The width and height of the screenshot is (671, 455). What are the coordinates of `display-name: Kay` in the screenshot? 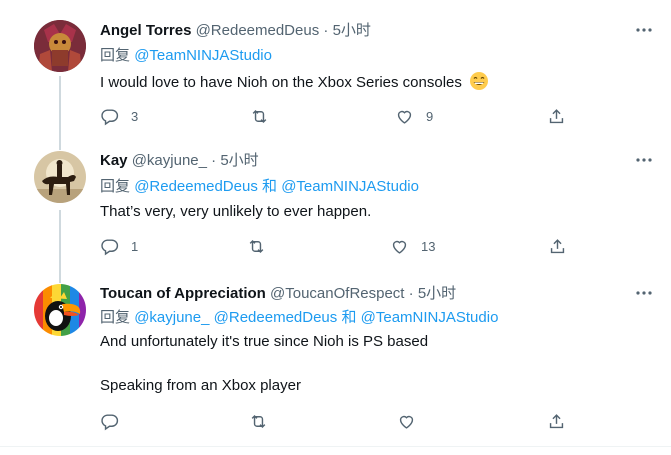 It's located at (114, 160).